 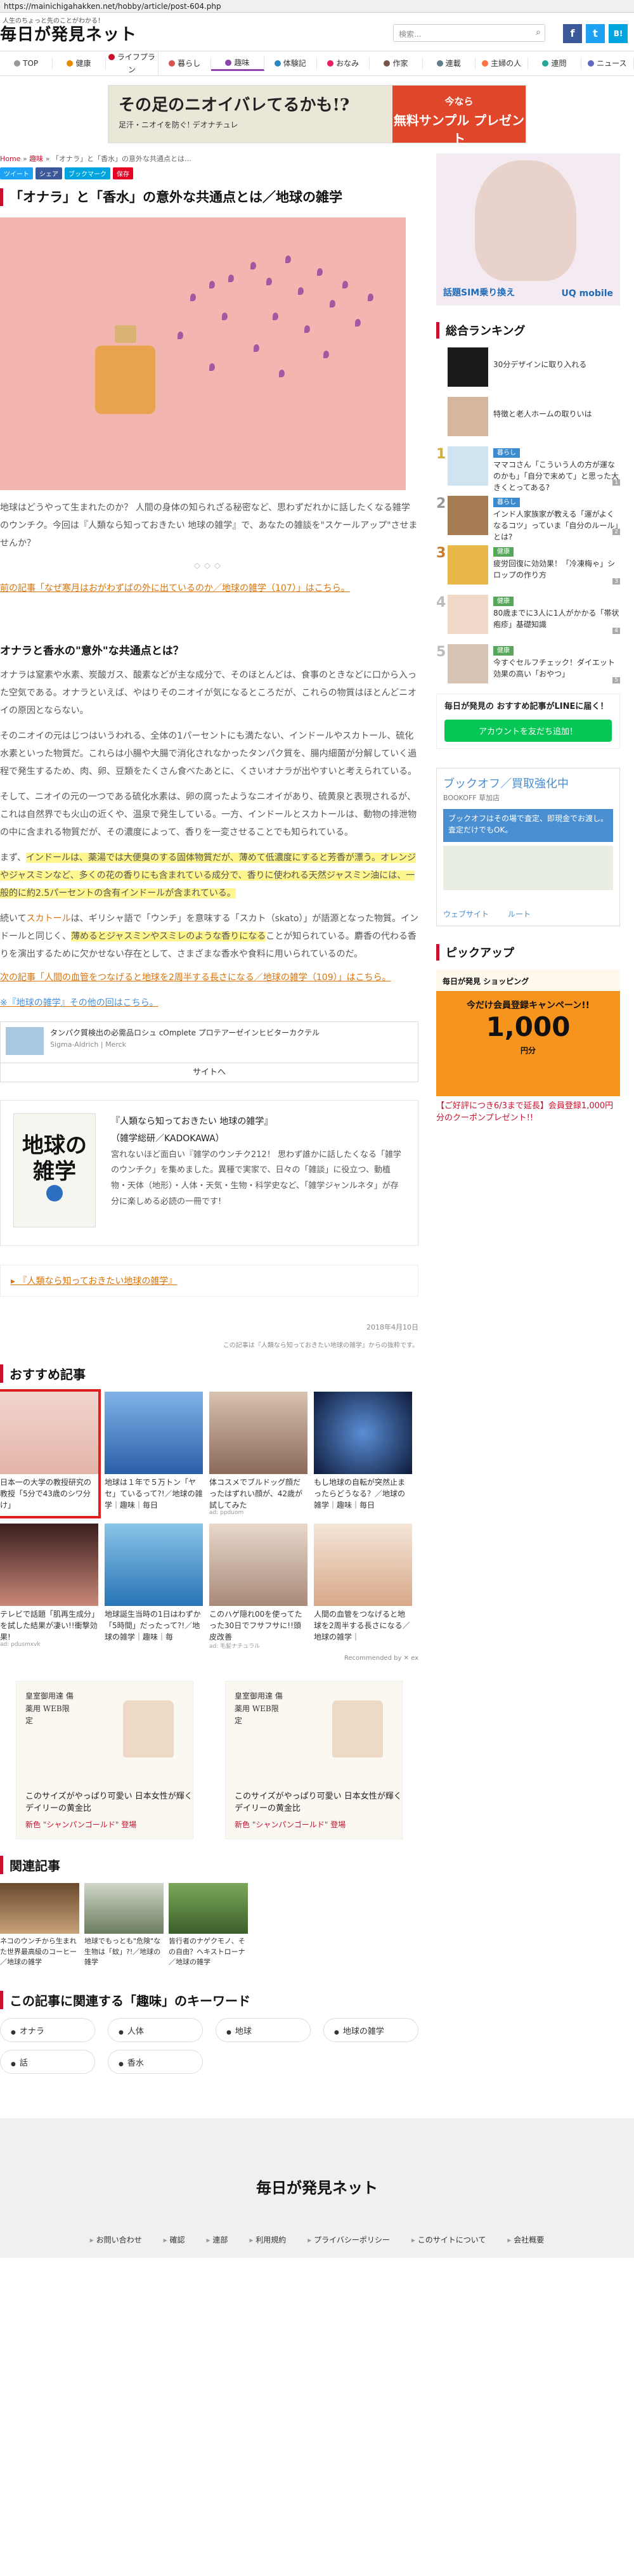 What do you see at coordinates (88, 173) in the screenshot?
I see `bookmark-button: ブックマーク` at bounding box center [88, 173].